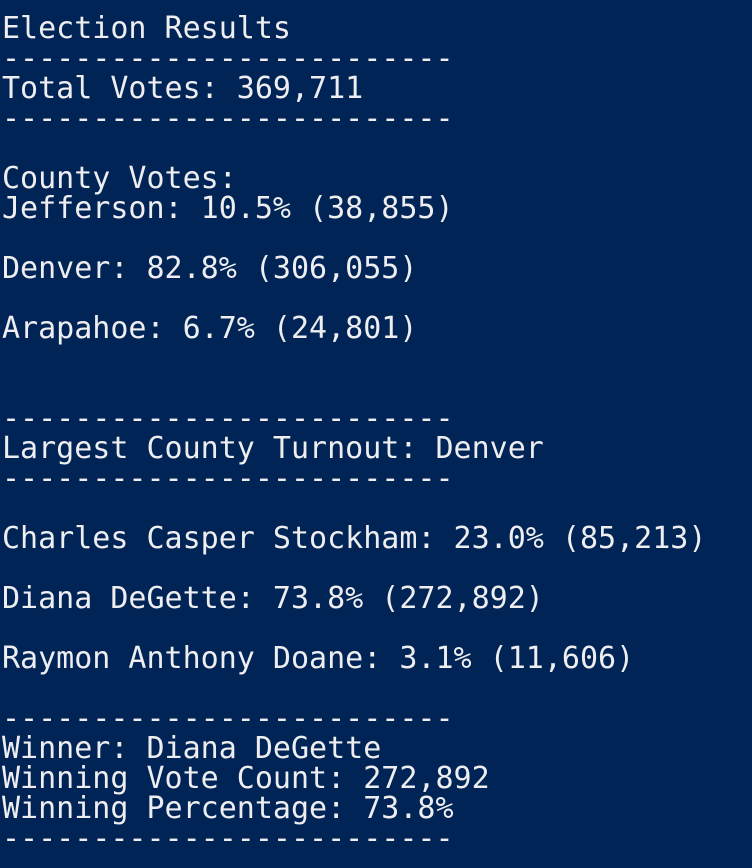 The width and height of the screenshot is (752, 868). I want to click on county-votes-header: County Votes:, so click(119, 178).